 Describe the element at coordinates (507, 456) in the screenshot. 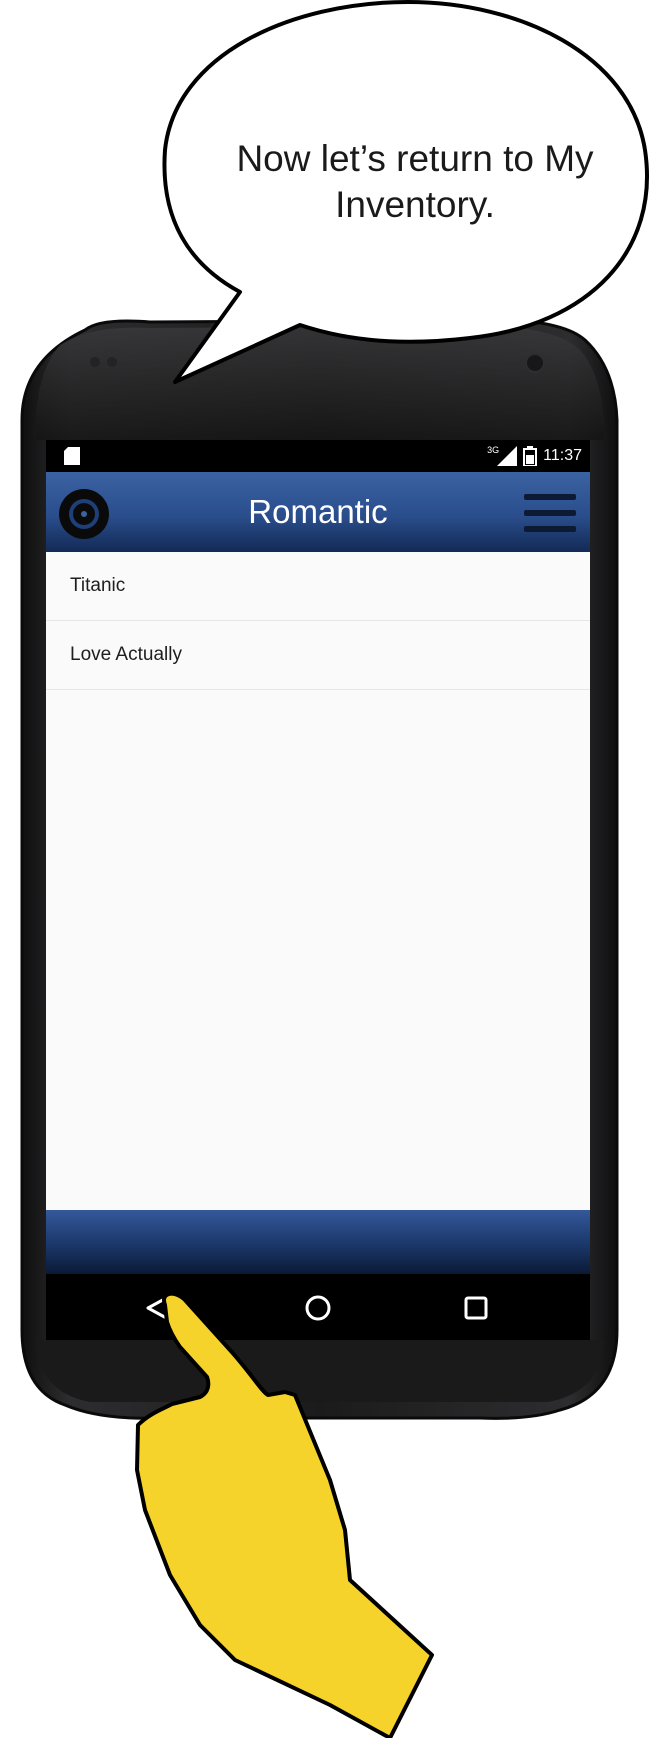

I see `signal-icon` at that location.